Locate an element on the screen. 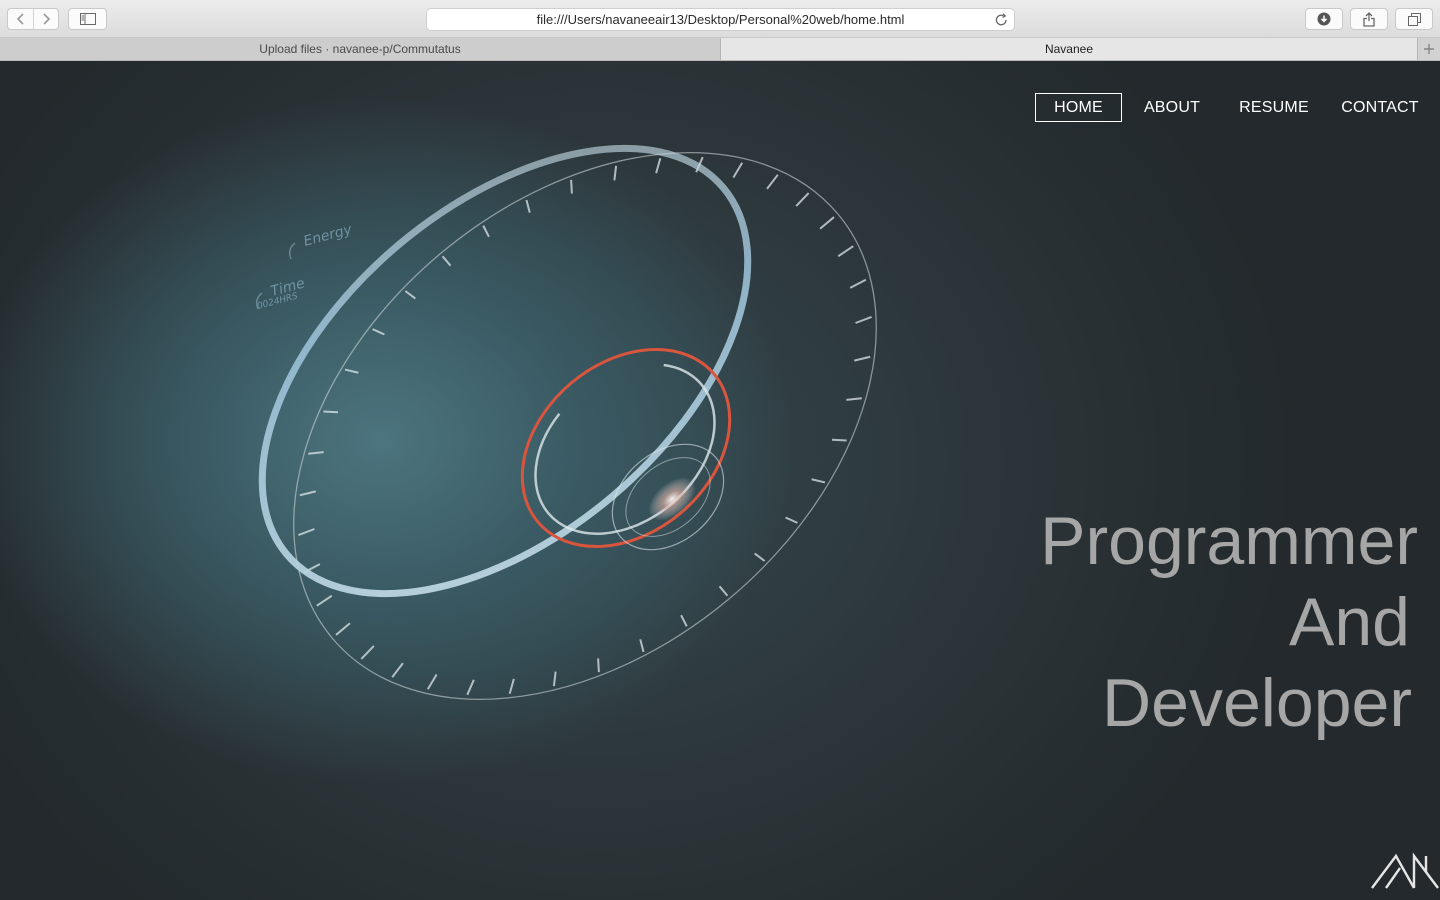 The width and height of the screenshot is (1440, 900). reload-icon is located at coordinates (1001, 21).